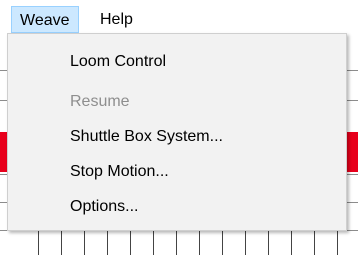 The height and width of the screenshot is (255, 358). What do you see at coordinates (100, 101) in the screenshot?
I see `menu-item-resume: Resume` at bounding box center [100, 101].